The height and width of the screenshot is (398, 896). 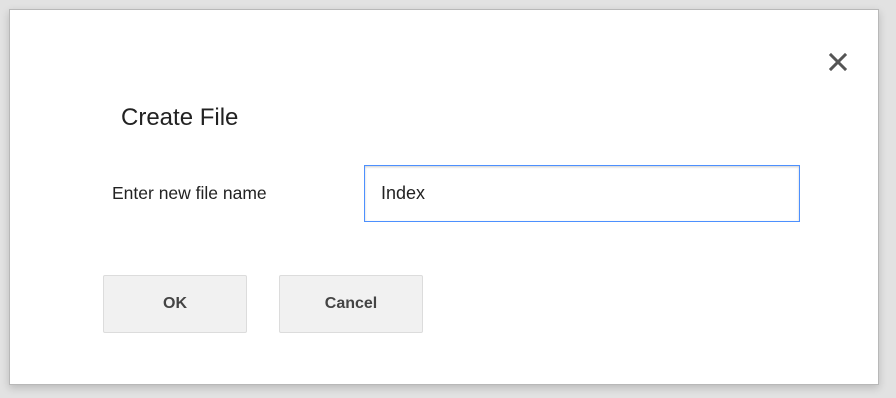 I want to click on cancel-button: Cancel, so click(x=351, y=304).